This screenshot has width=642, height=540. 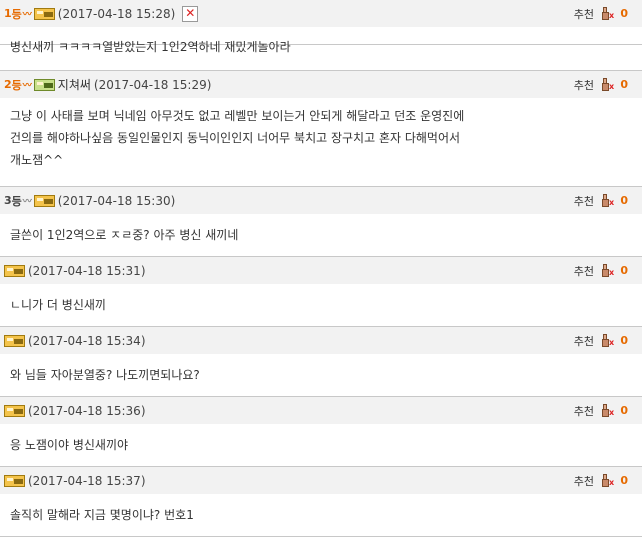 What do you see at coordinates (116, 200) in the screenshot?
I see `comment-timestamp: (2017-04-18 15:30)` at bounding box center [116, 200].